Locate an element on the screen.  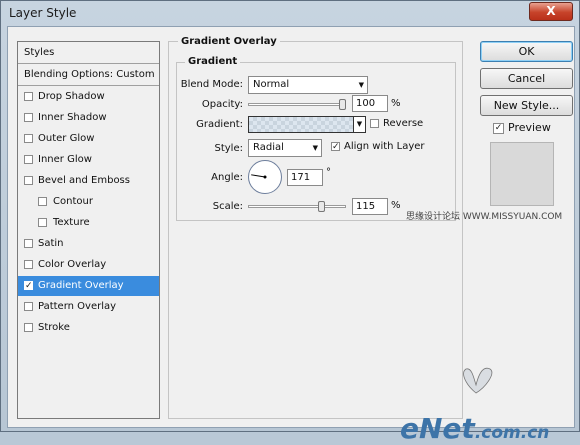
style-item-label: Drop Shadow is located at coordinates (71, 96).